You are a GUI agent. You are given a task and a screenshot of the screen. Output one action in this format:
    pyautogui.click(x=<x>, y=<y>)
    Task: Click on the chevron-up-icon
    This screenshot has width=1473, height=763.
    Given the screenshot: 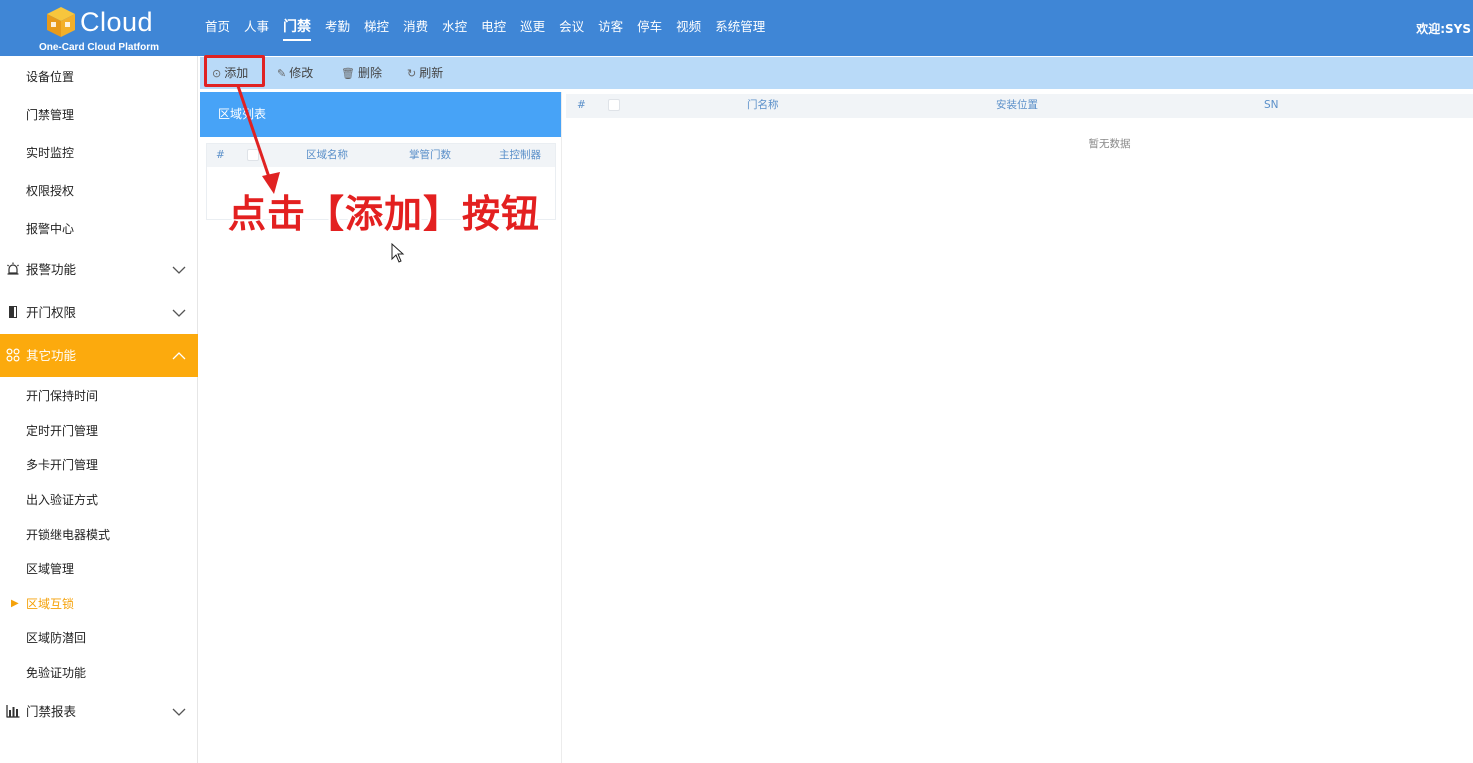 What is the action you would take?
    pyautogui.click(x=179, y=356)
    